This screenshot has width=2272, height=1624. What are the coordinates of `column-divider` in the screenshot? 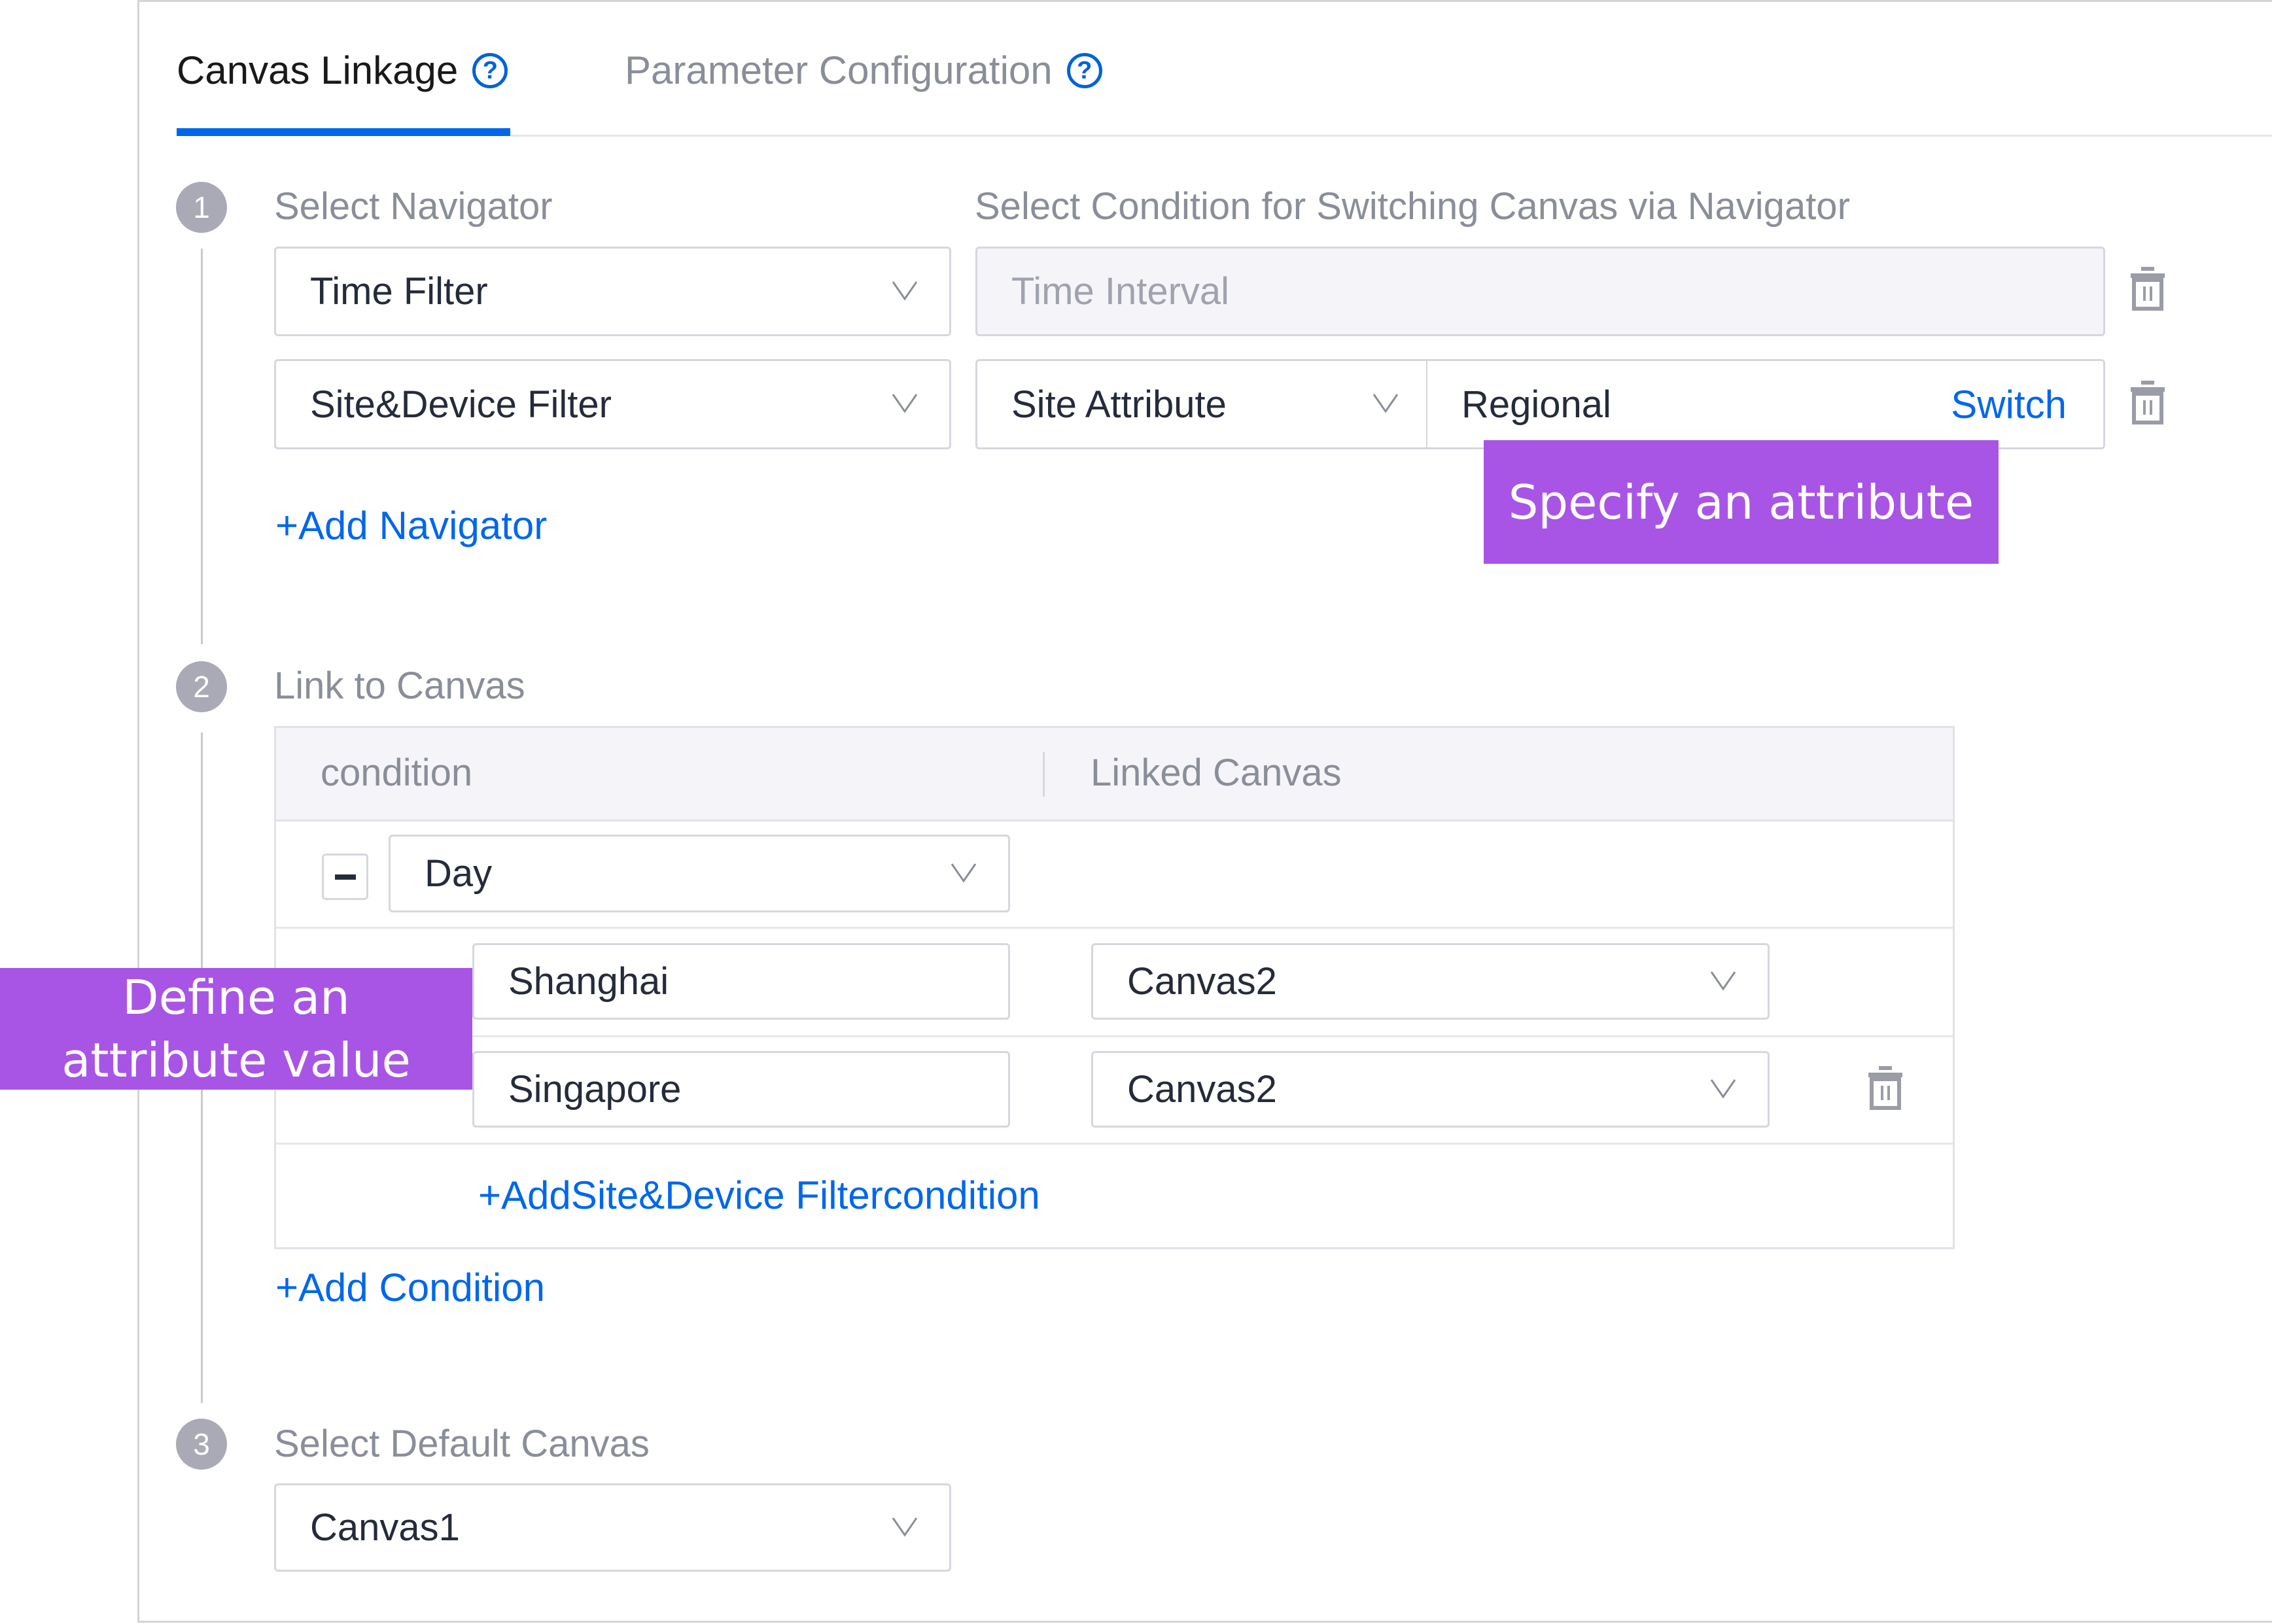 It's located at (1044, 774).